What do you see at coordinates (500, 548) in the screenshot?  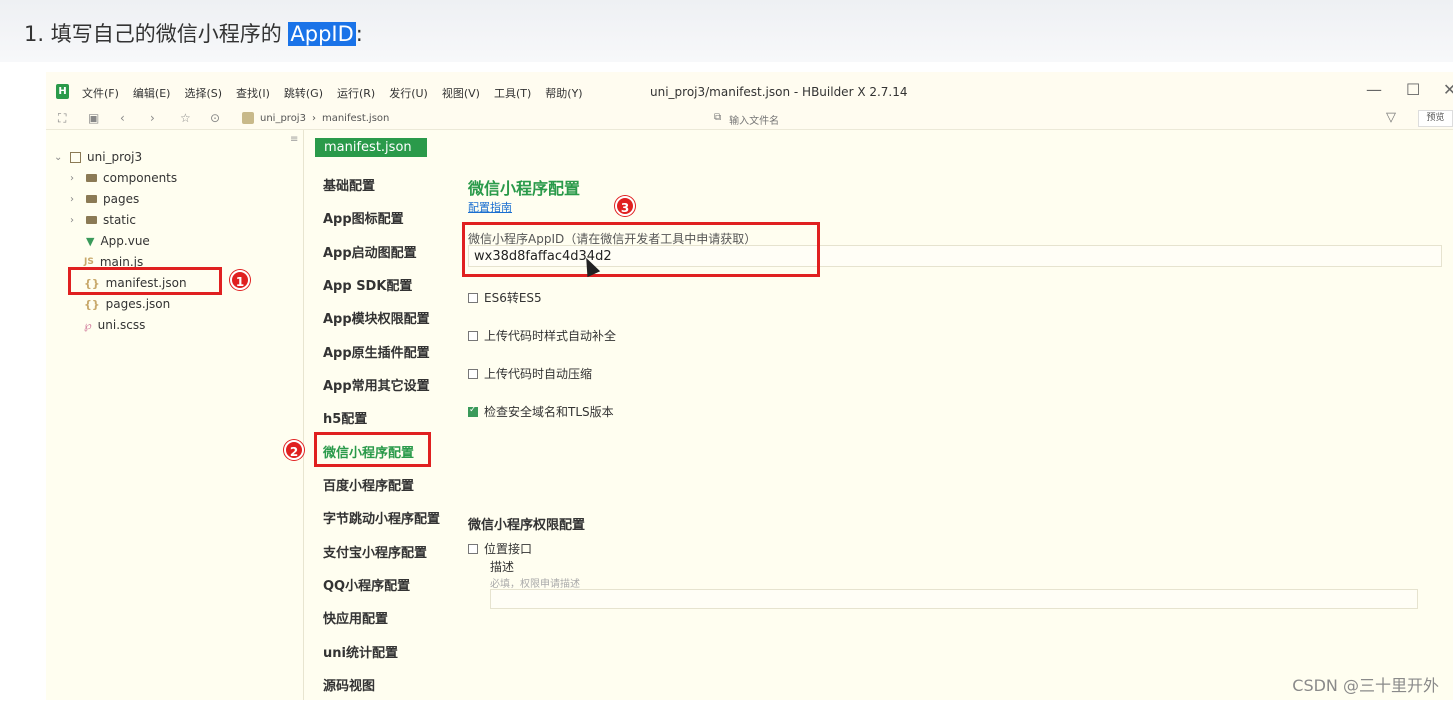 I see `option-location: 位置接口` at bounding box center [500, 548].